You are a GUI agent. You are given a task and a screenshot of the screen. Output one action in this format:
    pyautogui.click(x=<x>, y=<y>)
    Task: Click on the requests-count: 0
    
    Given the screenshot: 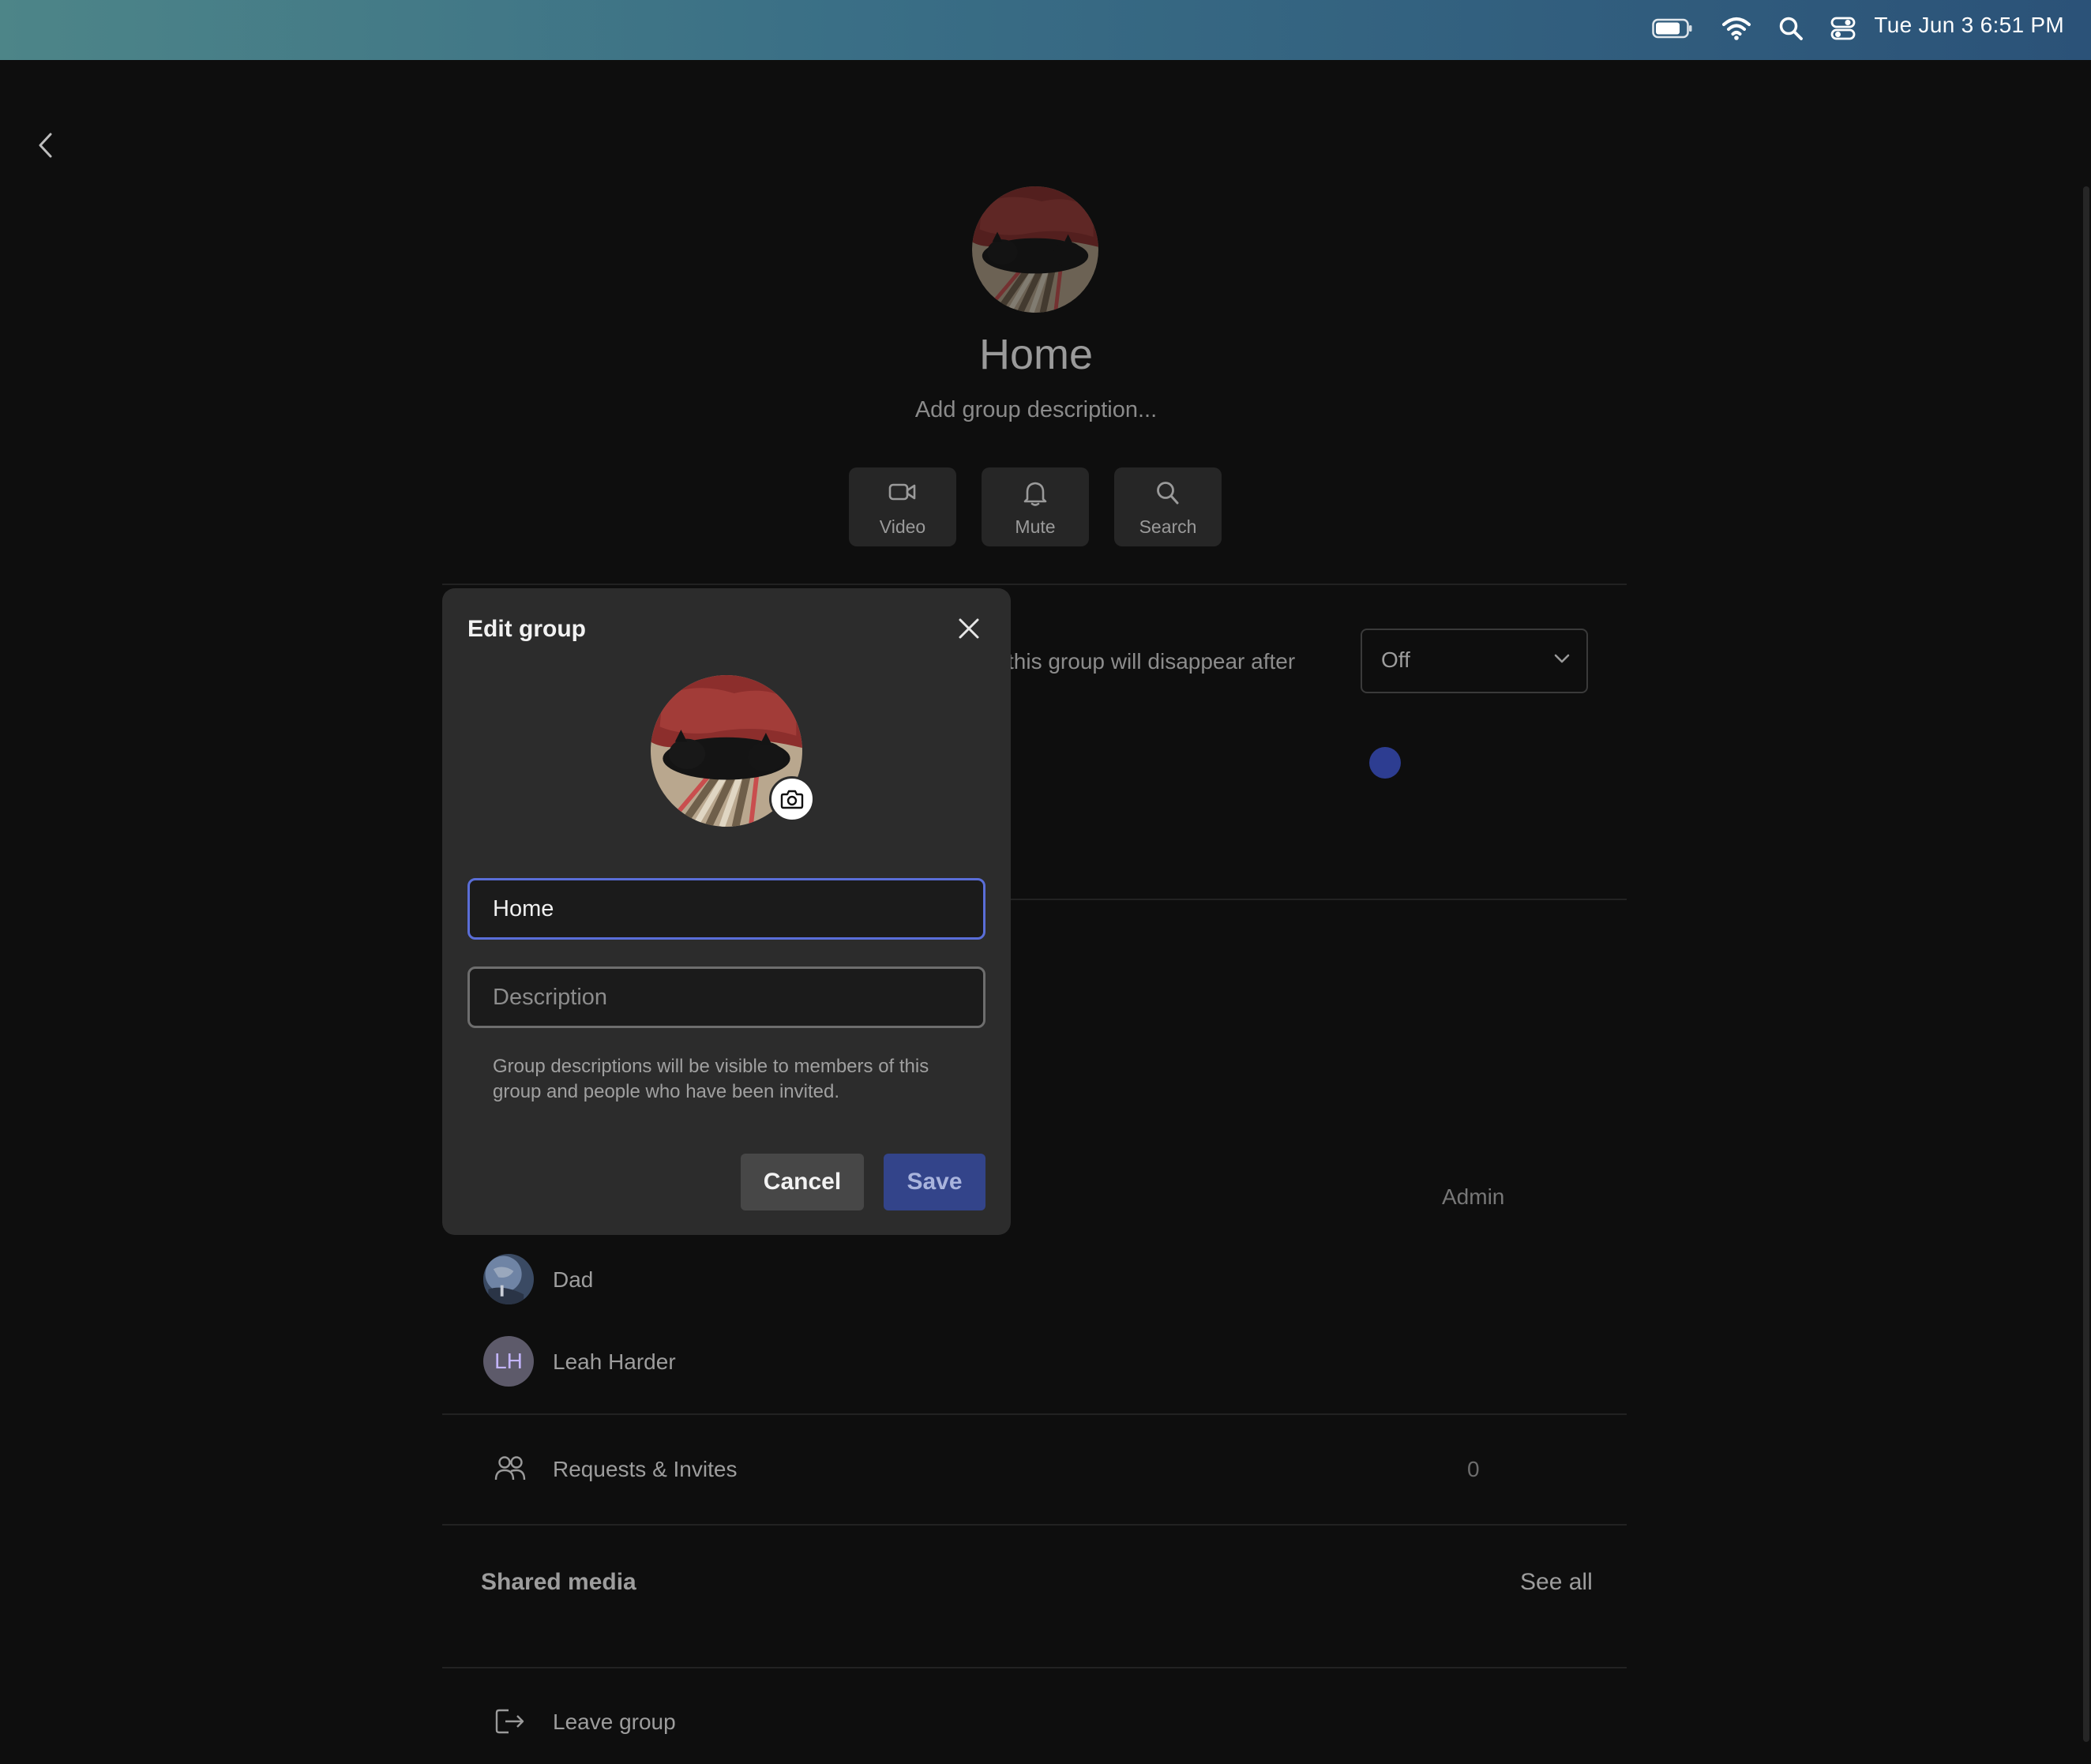 What is the action you would take?
    pyautogui.click(x=1473, y=1469)
    